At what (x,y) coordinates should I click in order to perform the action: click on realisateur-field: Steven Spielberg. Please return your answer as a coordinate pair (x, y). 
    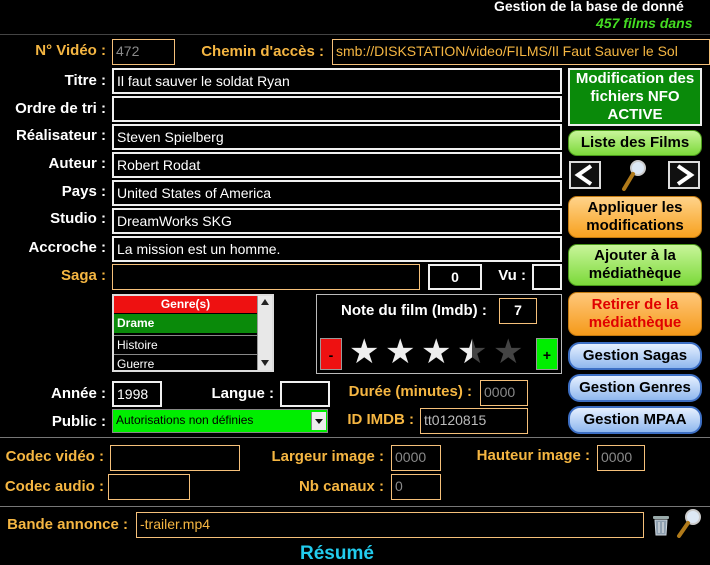
    Looking at the image, I should click on (337, 137).